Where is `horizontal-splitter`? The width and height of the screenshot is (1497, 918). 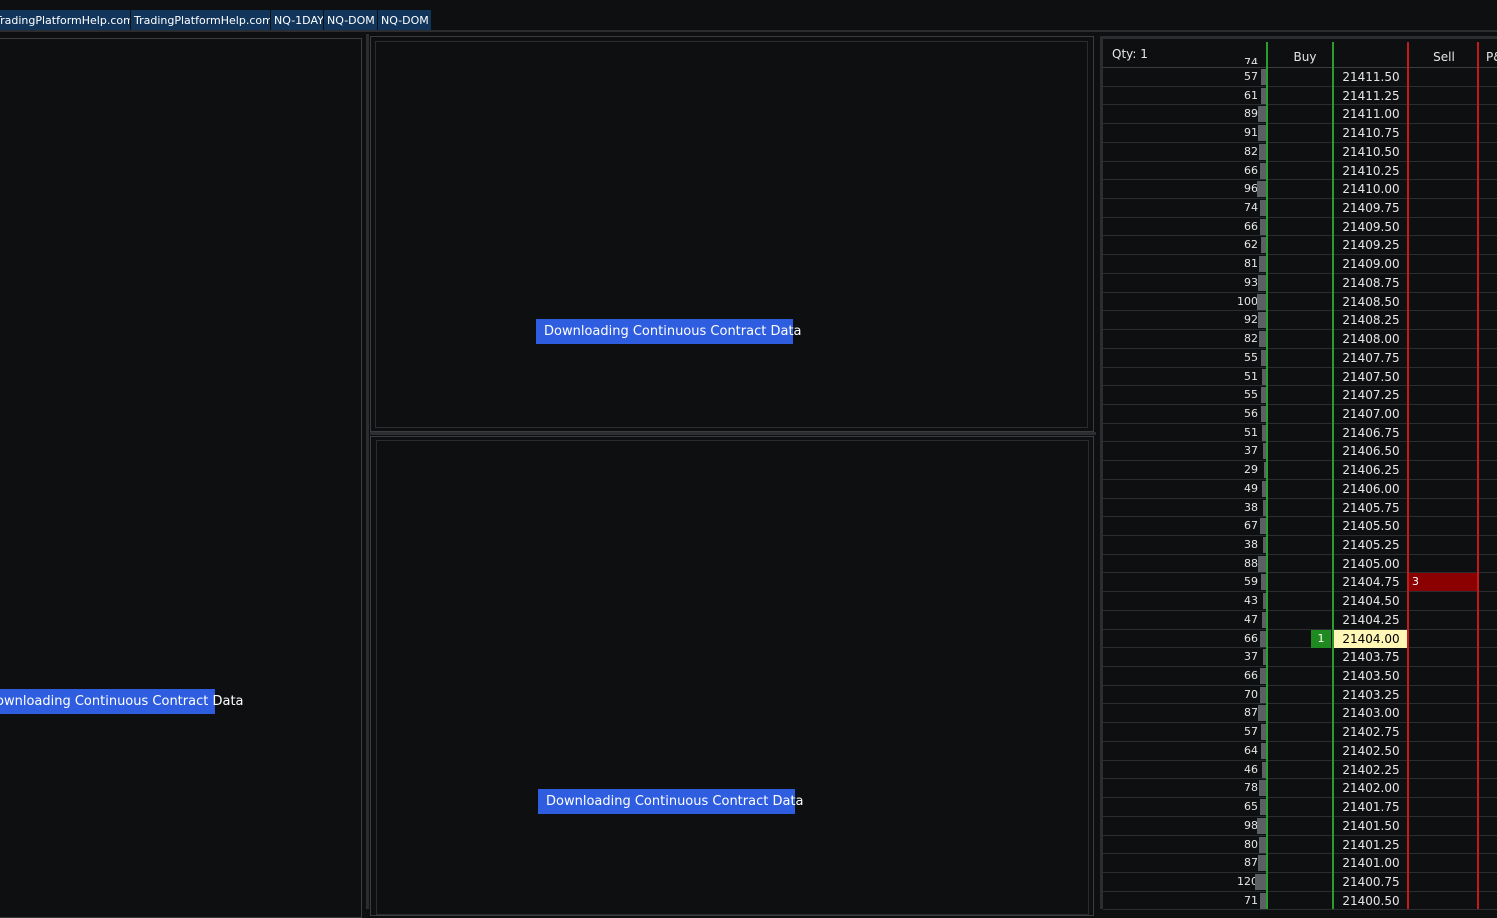 horizontal-splitter is located at coordinates (733, 433).